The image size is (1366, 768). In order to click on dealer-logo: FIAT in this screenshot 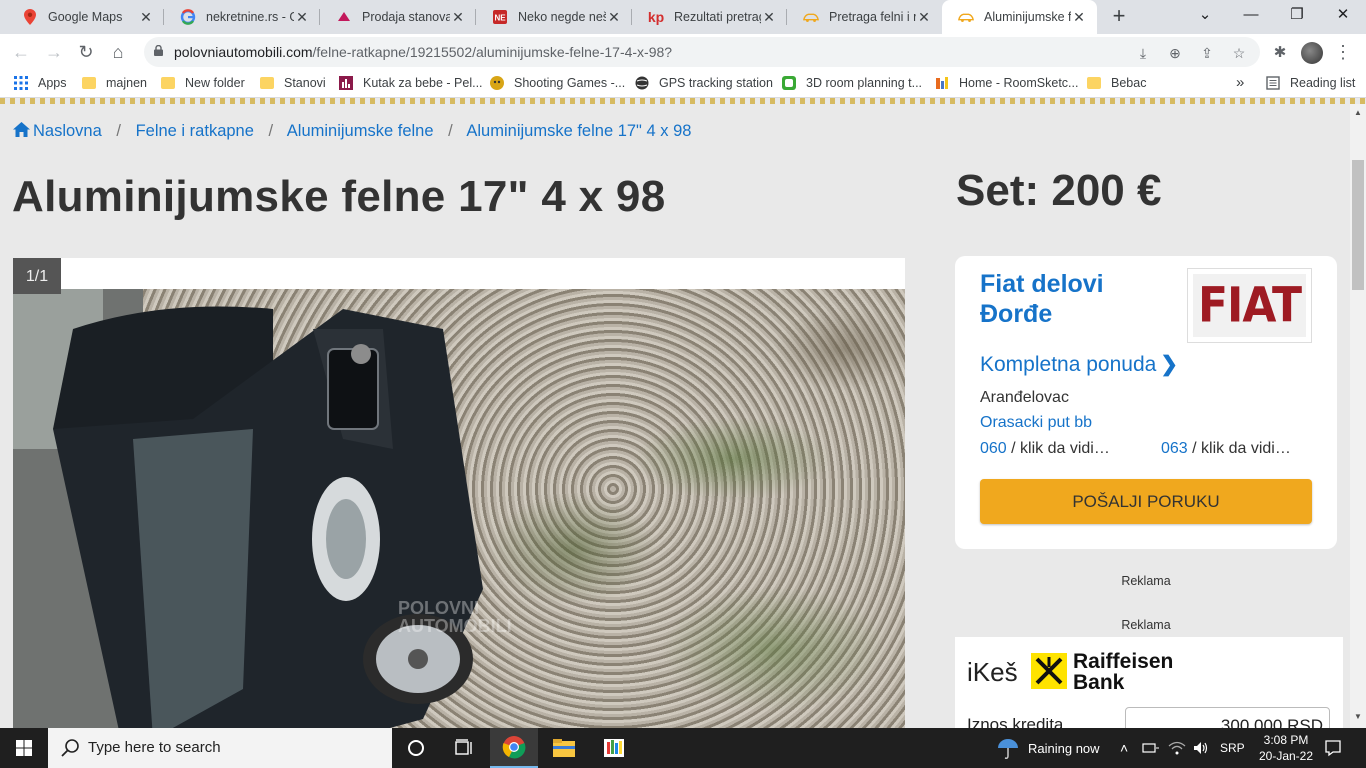, I will do `click(1249, 305)`.